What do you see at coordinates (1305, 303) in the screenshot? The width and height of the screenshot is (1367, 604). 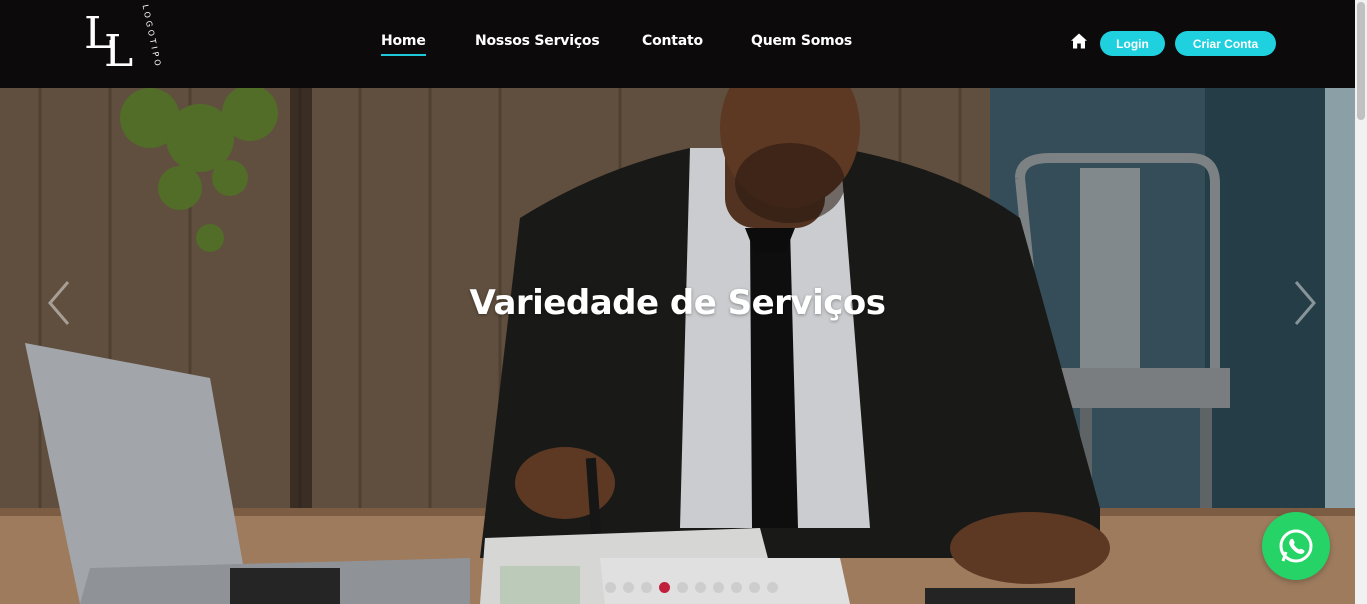 I see `chevron-right-icon` at bounding box center [1305, 303].